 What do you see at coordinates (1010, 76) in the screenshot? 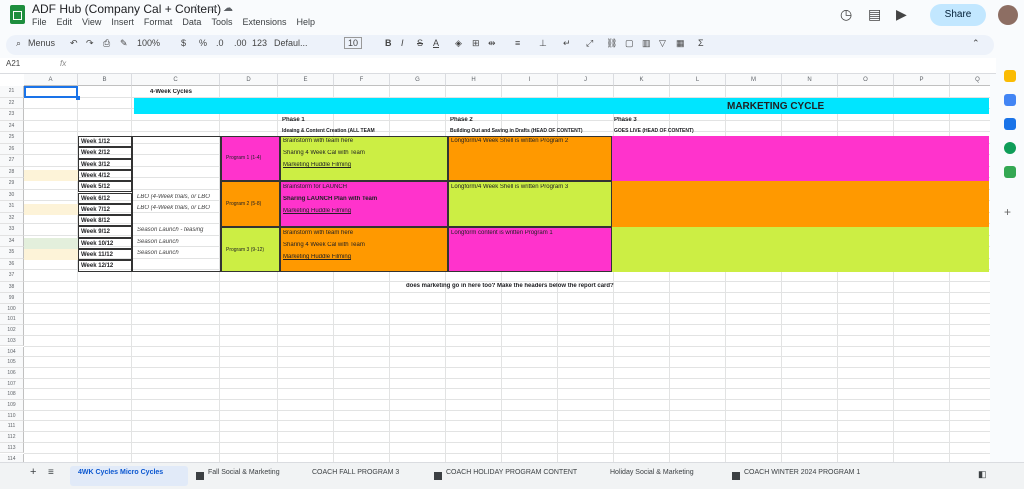
I see `calendar-icon` at bounding box center [1010, 76].